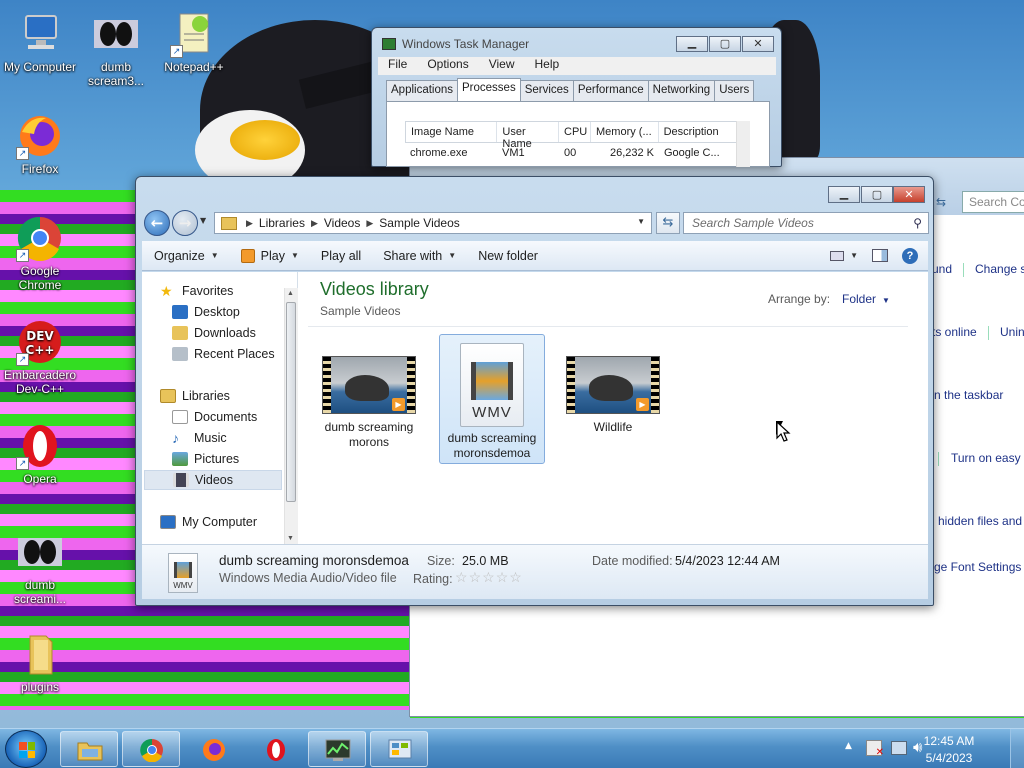 This screenshot has width=1024, height=768. Describe the element at coordinates (949, 758) in the screenshot. I see `clock-date: 5/4/2023` at that location.